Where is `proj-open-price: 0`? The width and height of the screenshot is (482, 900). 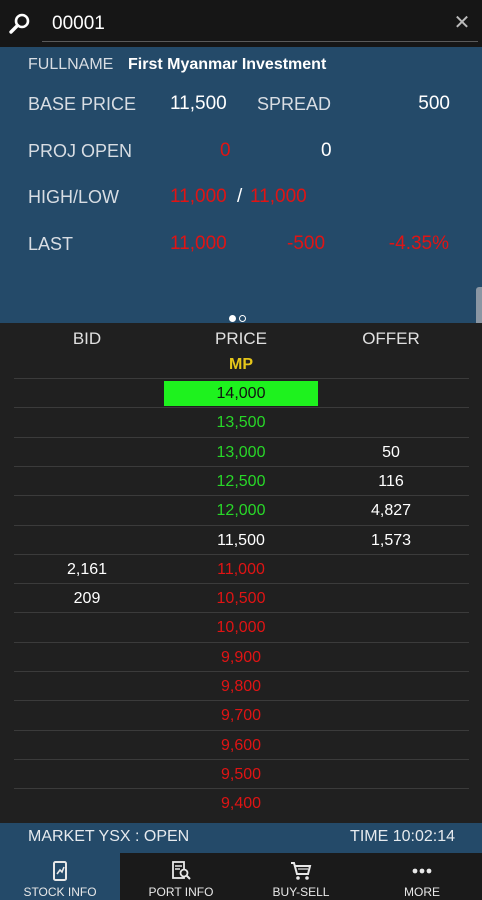
proj-open-price: 0 is located at coordinates (225, 150).